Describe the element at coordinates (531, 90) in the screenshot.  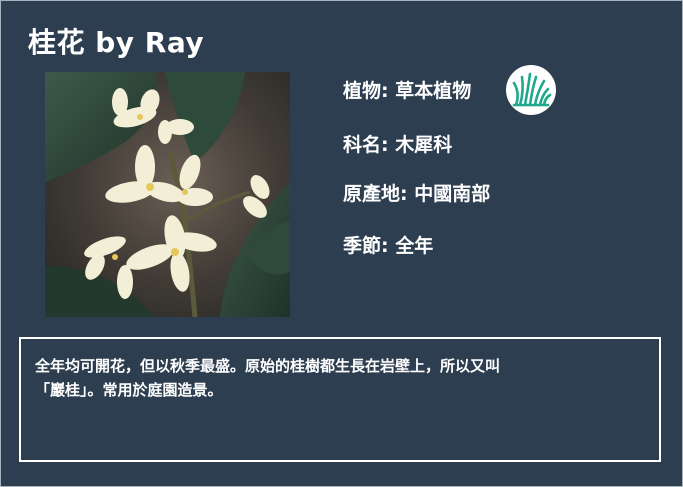
I see `grass-icon` at that location.